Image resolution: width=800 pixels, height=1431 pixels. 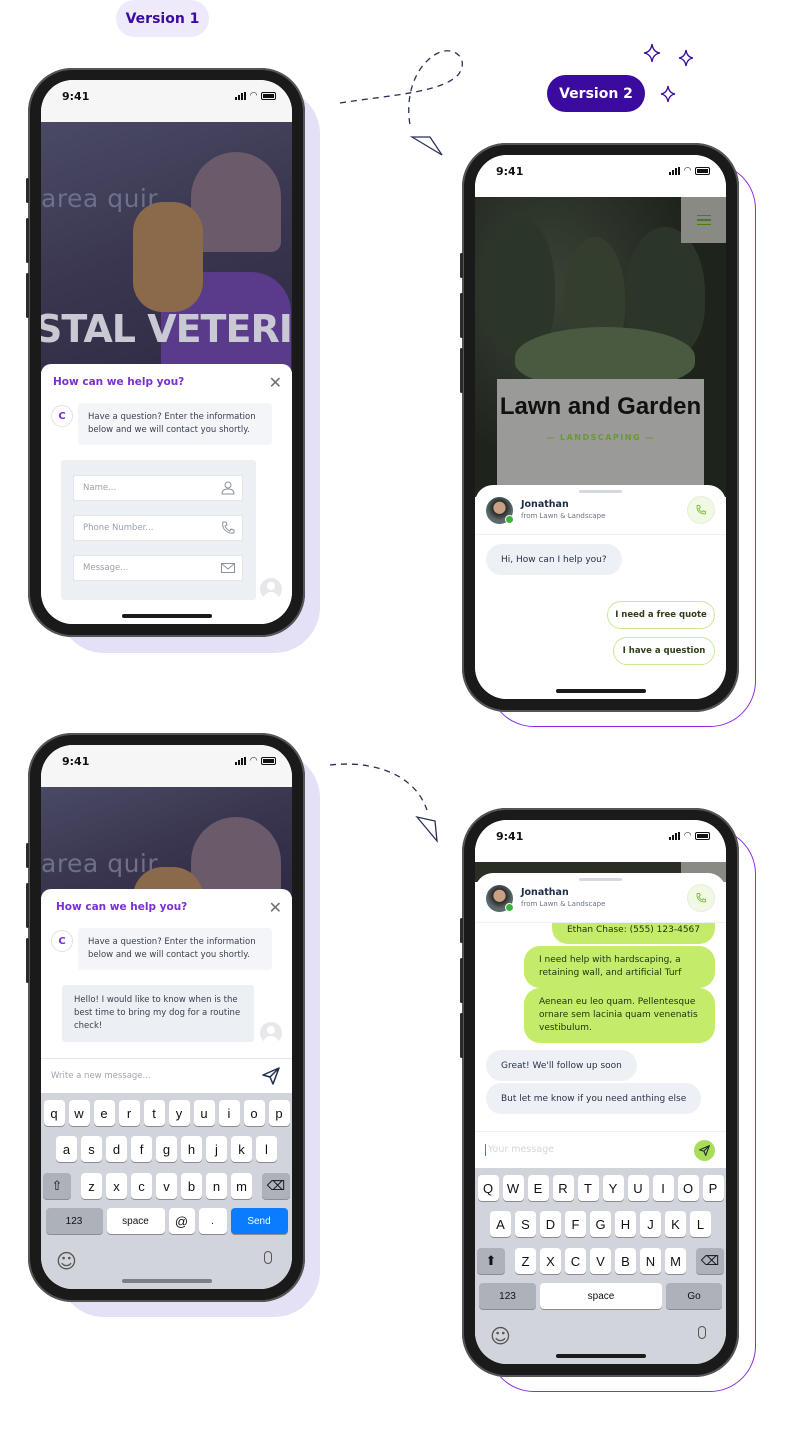 What do you see at coordinates (166, 329) in the screenshot?
I see `hero-heading: STAL VETERII` at bounding box center [166, 329].